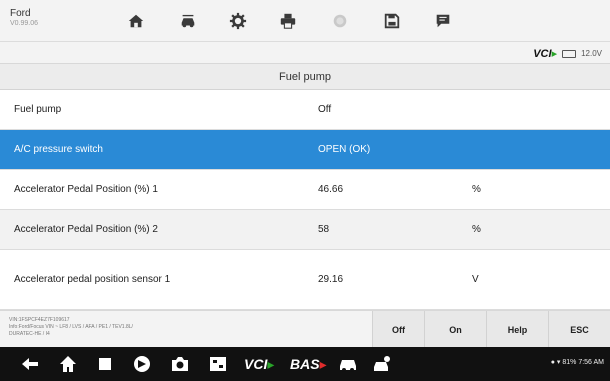 This screenshot has height=381, width=610. What do you see at coordinates (39, 320) in the screenshot?
I see `vin-line: VIN:1FSPCF4EZ7F109617` at bounding box center [39, 320].